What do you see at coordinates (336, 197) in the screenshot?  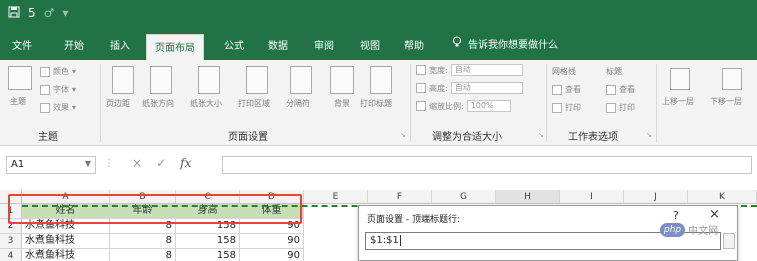 I see `column-header: E` at bounding box center [336, 197].